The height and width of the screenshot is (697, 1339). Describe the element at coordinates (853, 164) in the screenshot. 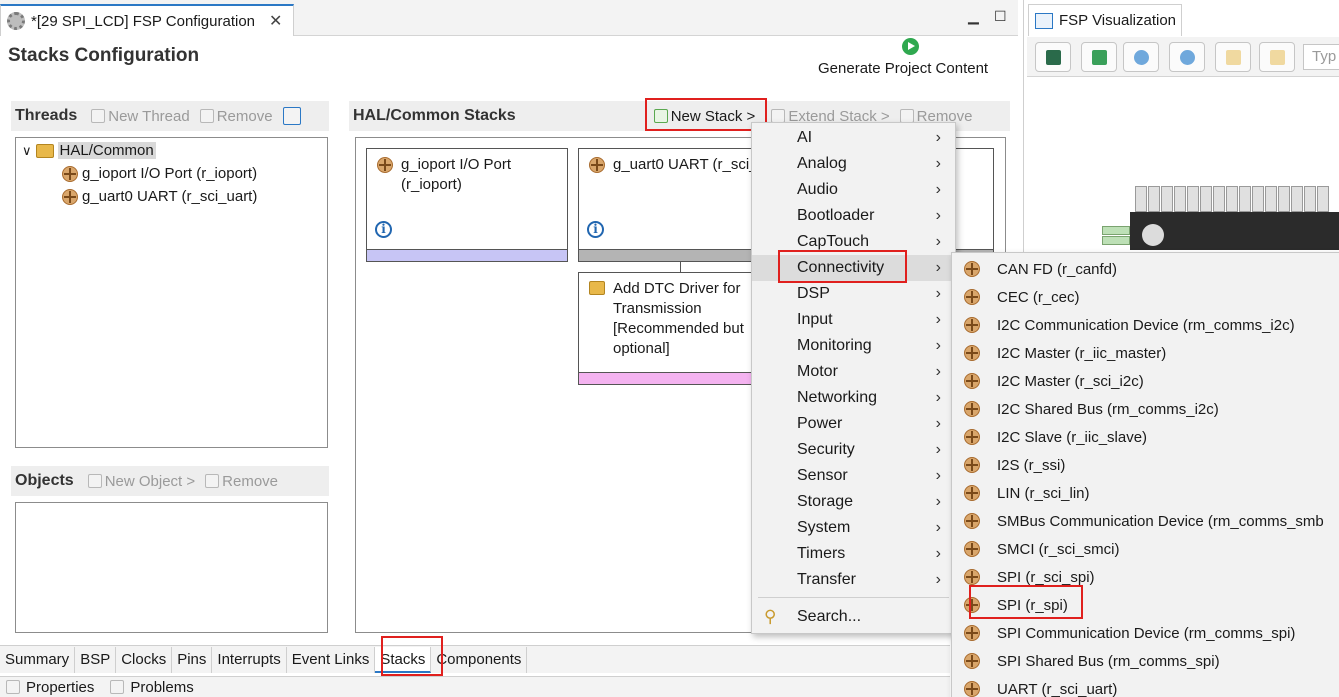

I see `menu-item-analog: Analog ›` at that location.